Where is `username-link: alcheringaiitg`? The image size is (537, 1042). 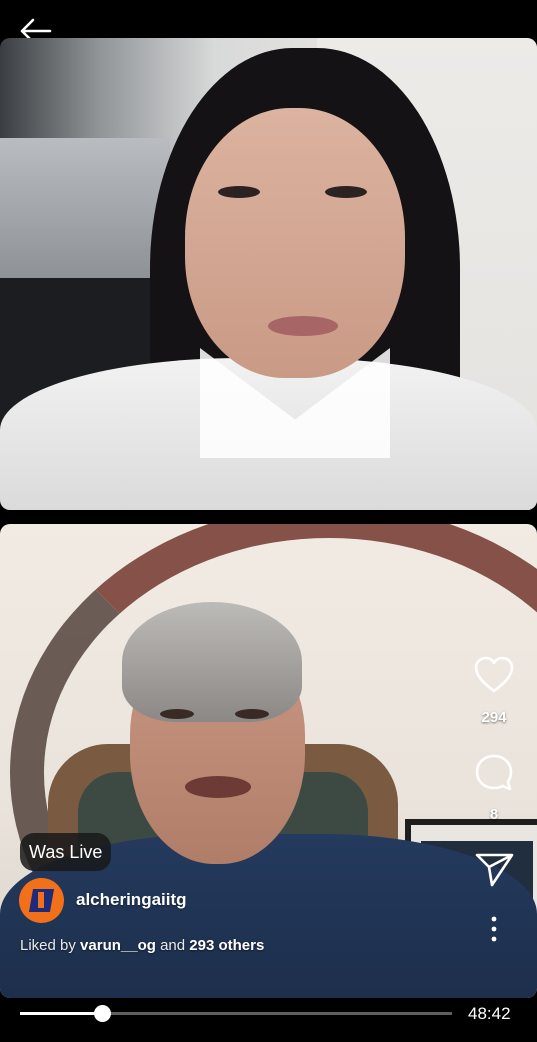 username-link: alcheringaiitg is located at coordinates (131, 900).